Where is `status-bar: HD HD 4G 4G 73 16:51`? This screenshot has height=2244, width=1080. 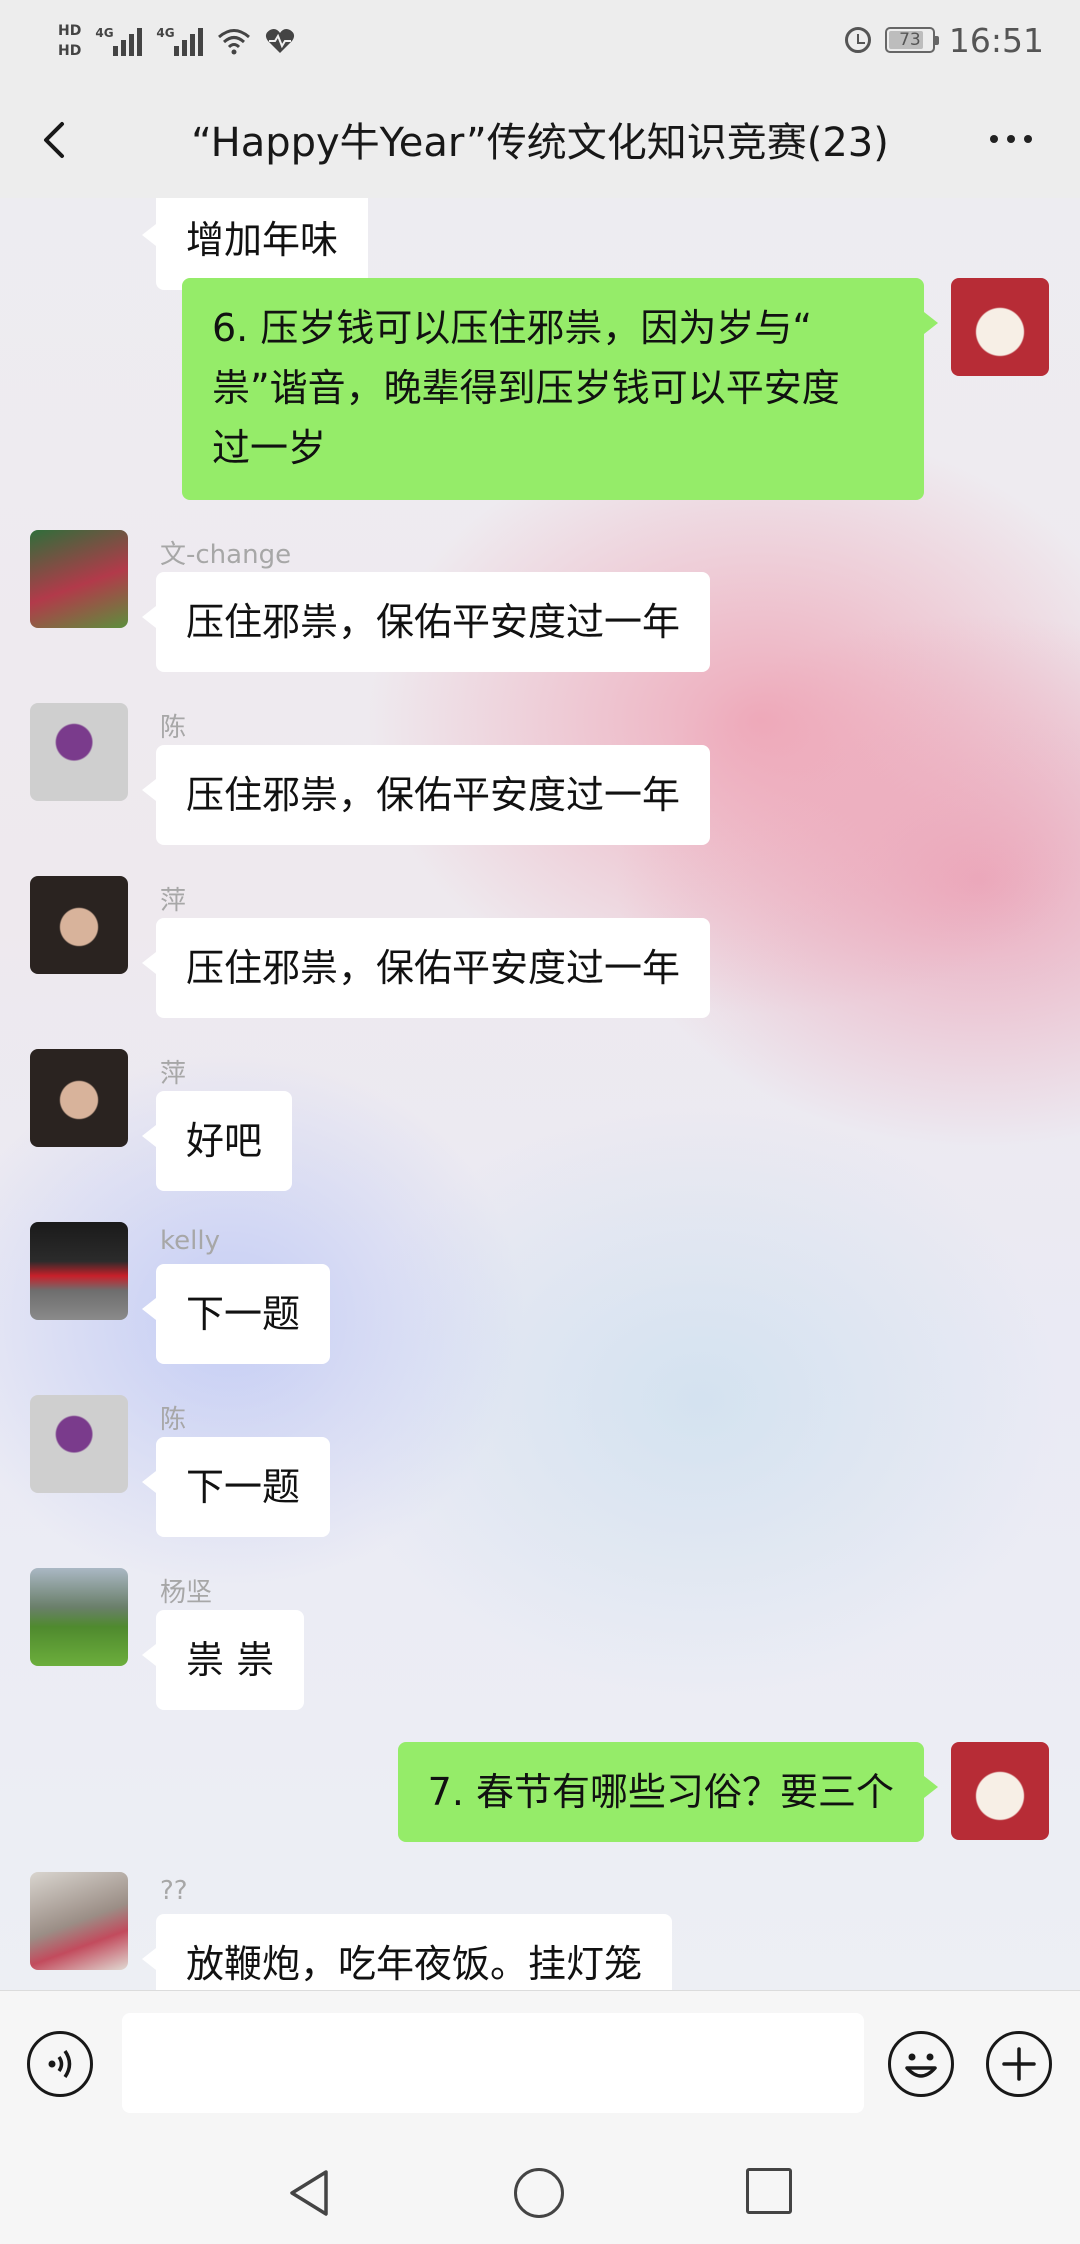
status-bar: HD HD 4G 4G 73 16:51 is located at coordinates (540, 40).